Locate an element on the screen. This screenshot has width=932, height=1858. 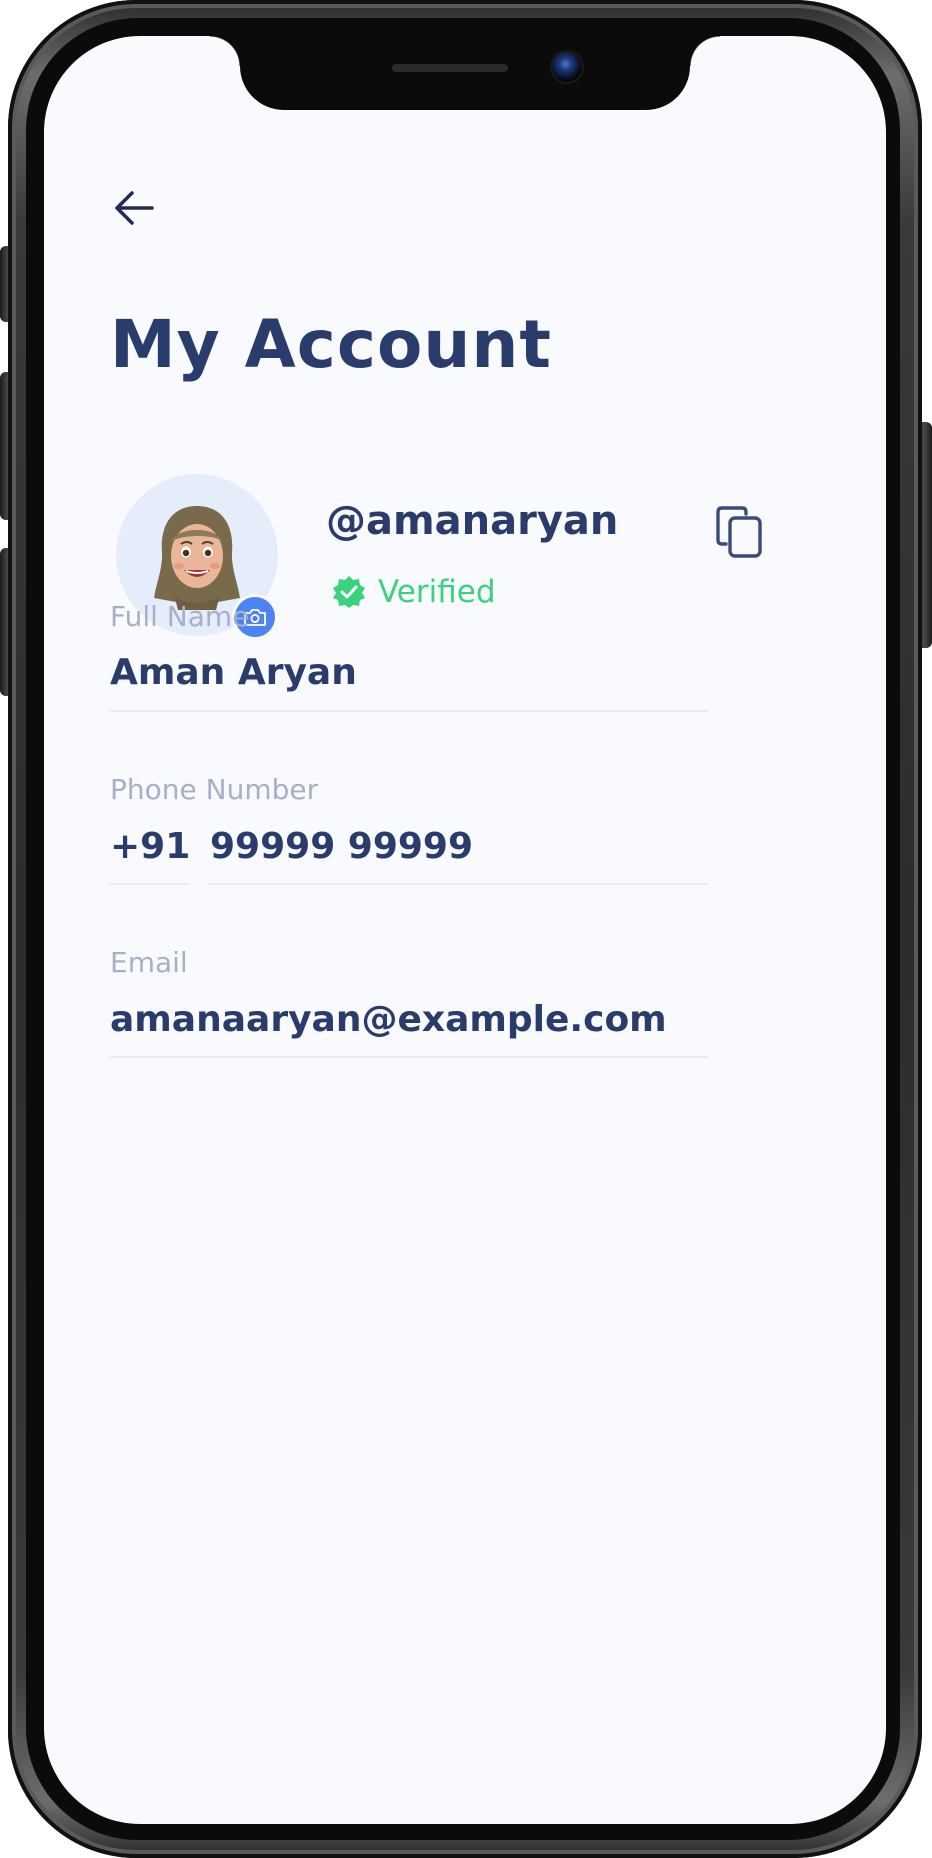
username: @amanaryan is located at coordinates (472, 521).